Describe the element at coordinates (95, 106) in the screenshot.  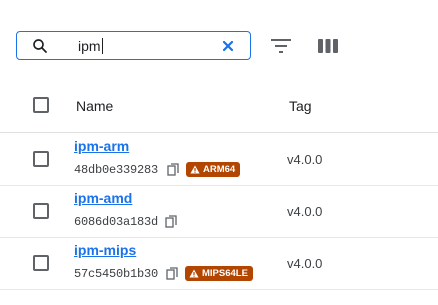
I see `column-header-name: Name` at that location.